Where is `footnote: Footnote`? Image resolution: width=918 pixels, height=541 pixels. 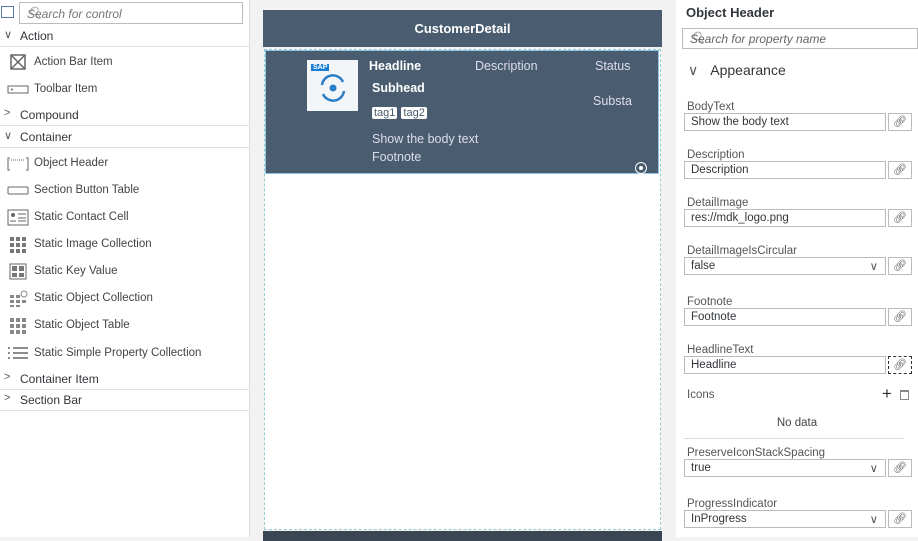 footnote: Footnote is located at coordinates (397, 157).